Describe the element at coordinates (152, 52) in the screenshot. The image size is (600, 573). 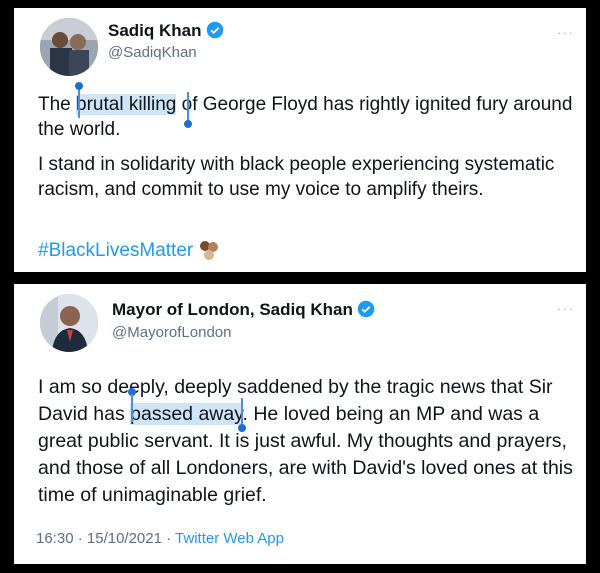
I see `user-handle: @SadiqKhan` at that location.